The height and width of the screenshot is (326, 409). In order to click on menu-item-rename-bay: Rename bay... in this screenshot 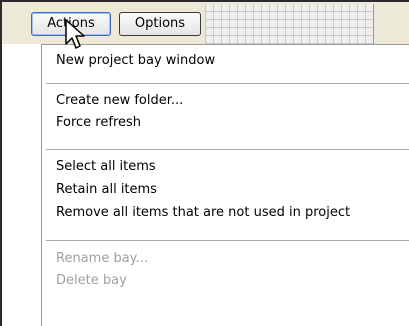, I will do `click(102, 258)`.